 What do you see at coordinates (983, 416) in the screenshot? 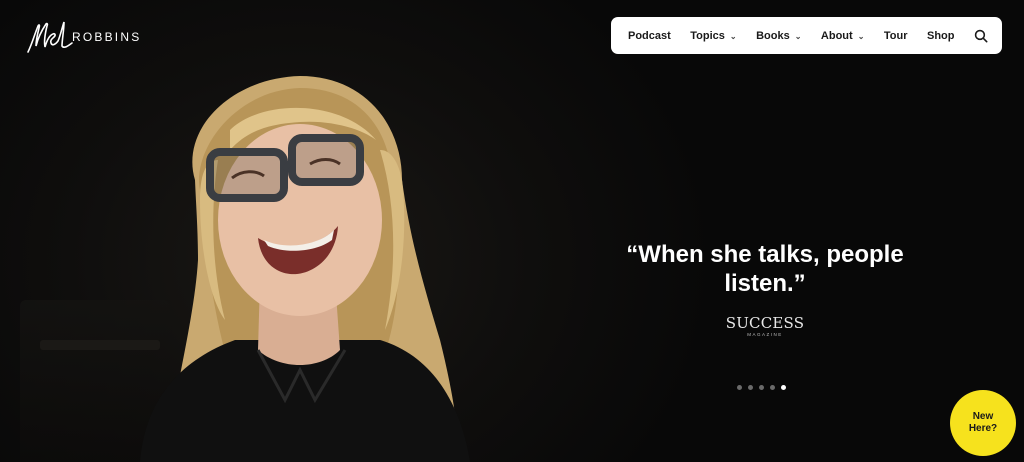
I see `new-here-line1: New` at bounding box center [983, 416].